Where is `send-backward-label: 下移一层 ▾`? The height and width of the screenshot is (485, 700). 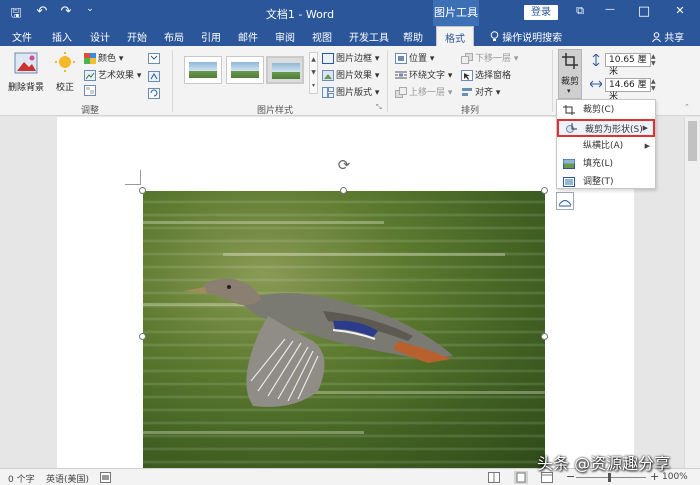 send-backward-label: 下移一层 ▾ is located at coordinates (497, 59).